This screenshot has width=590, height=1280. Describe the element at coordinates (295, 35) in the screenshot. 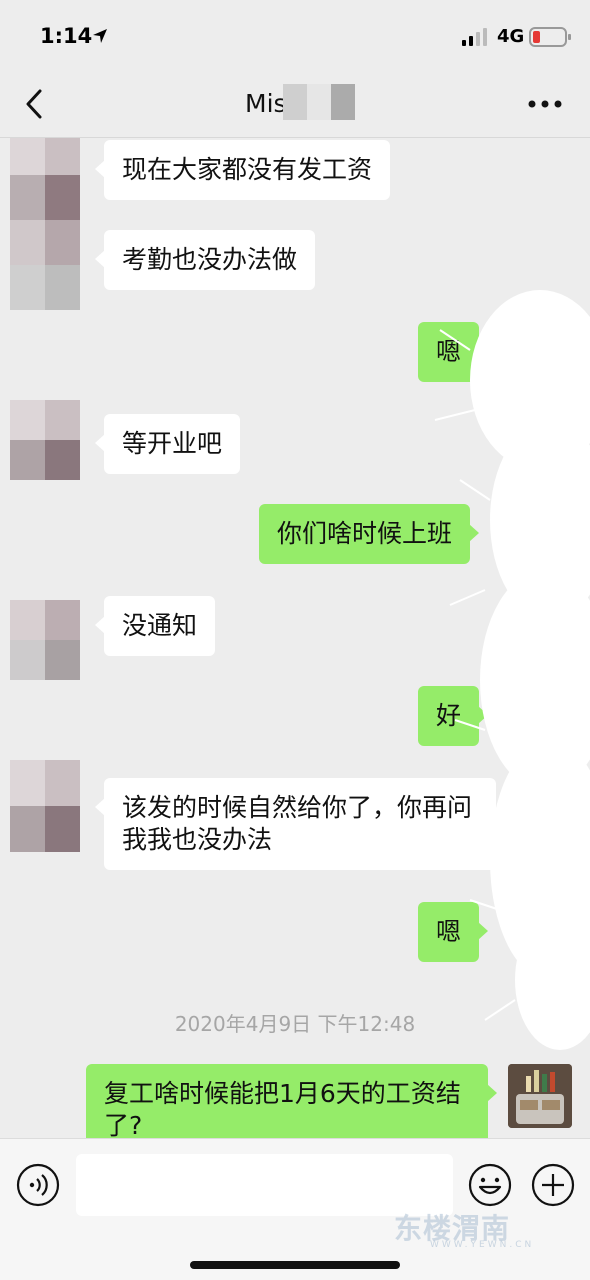

I see `status-bar: 1:14 4G` at that location.